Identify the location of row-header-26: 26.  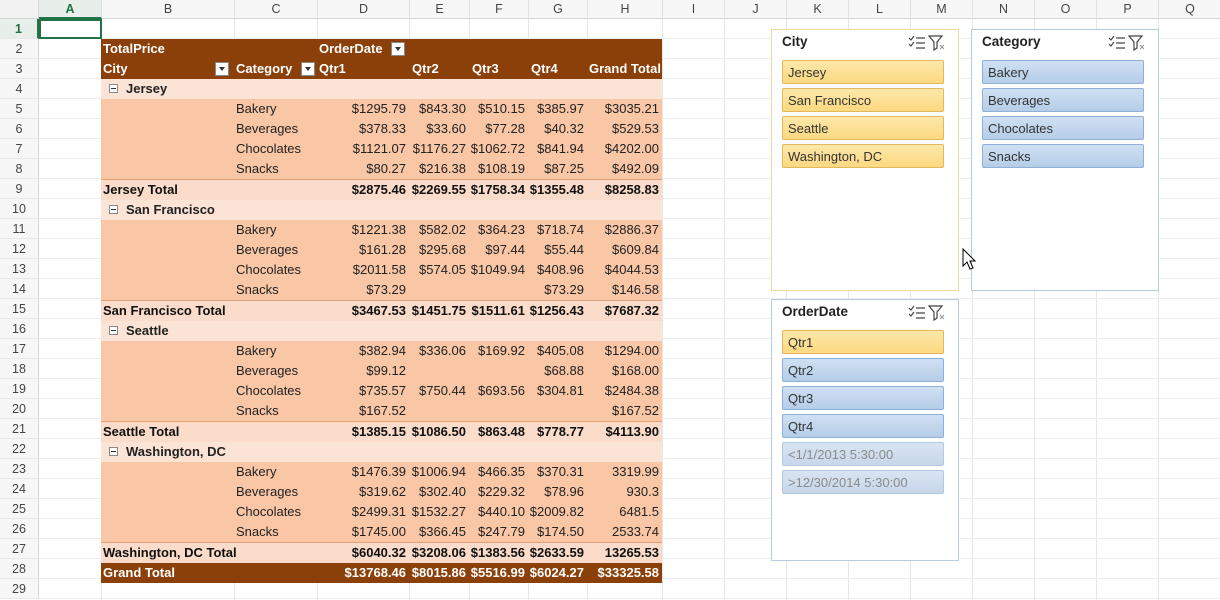
(19, 529).